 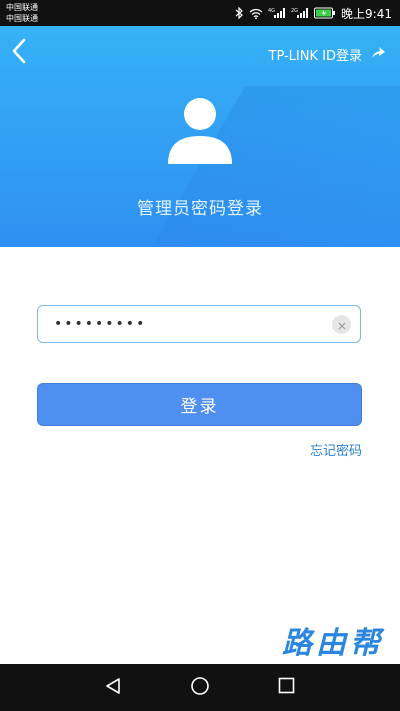 What do you see at coordinates (200, 209) in the screenshot?
I see `page-title: 管理员密码登录` at bounding box center [200, 209].